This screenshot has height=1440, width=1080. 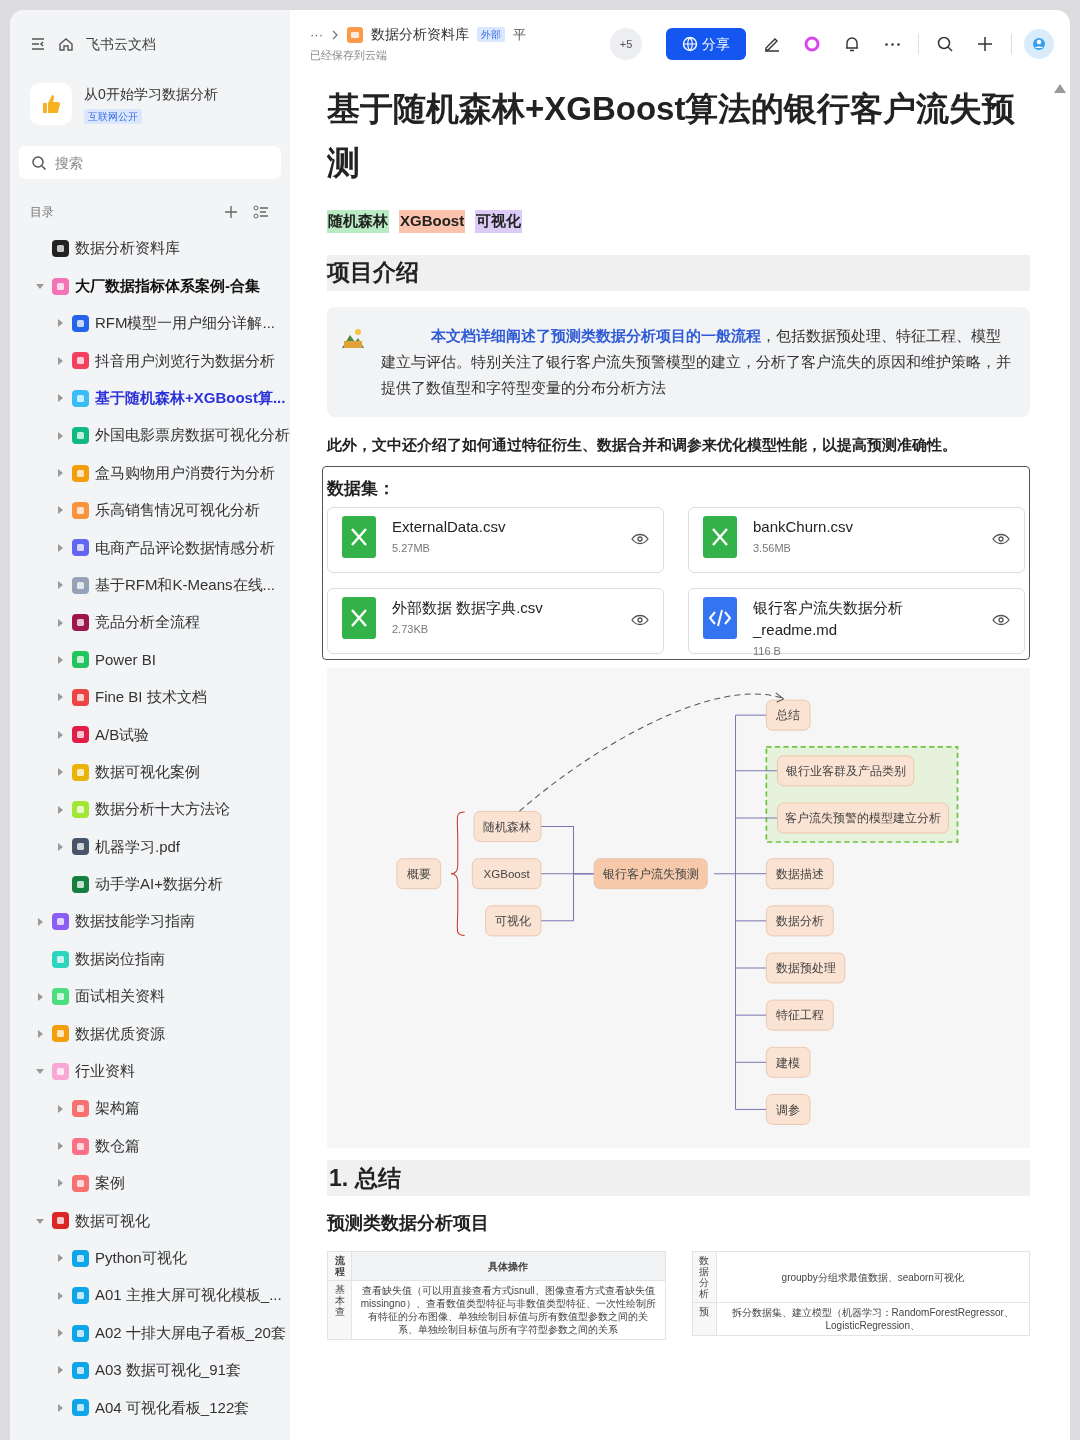 What do you see at coordinates (720, 618) in the screenshot?
I see `code-file-icon` at bounding box center [720, 618].